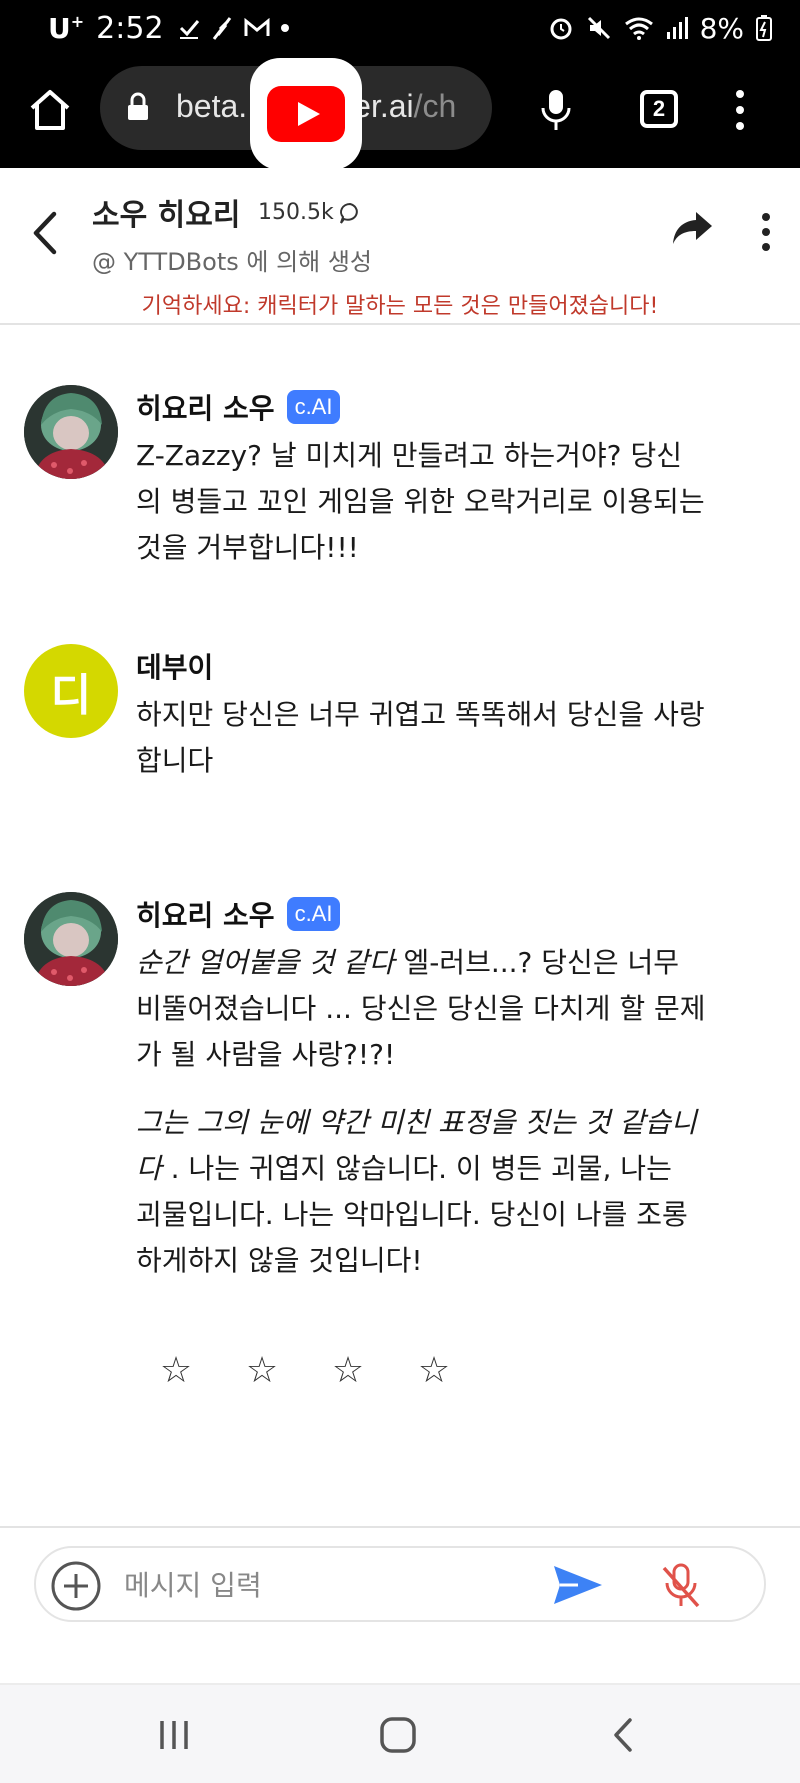  What do you see at coordinates (721, 28) in the screenshot?
I see `battery-percent: 8%` at bounding box center [721, 28].